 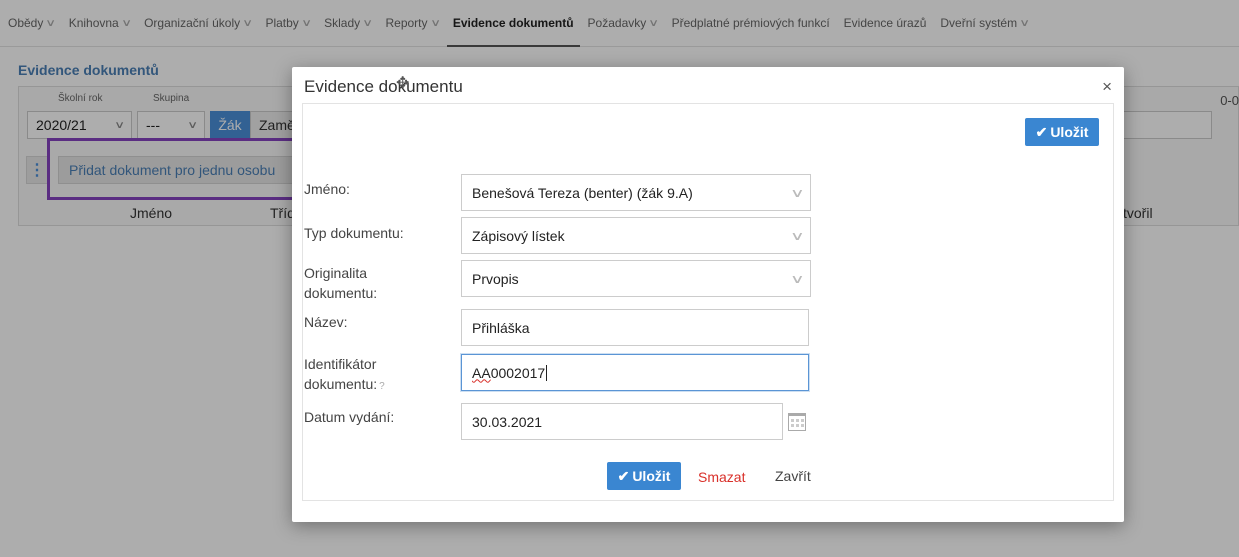 I want to click on save-button-top: ✔ Uložit, so click(x=1062, y=132).